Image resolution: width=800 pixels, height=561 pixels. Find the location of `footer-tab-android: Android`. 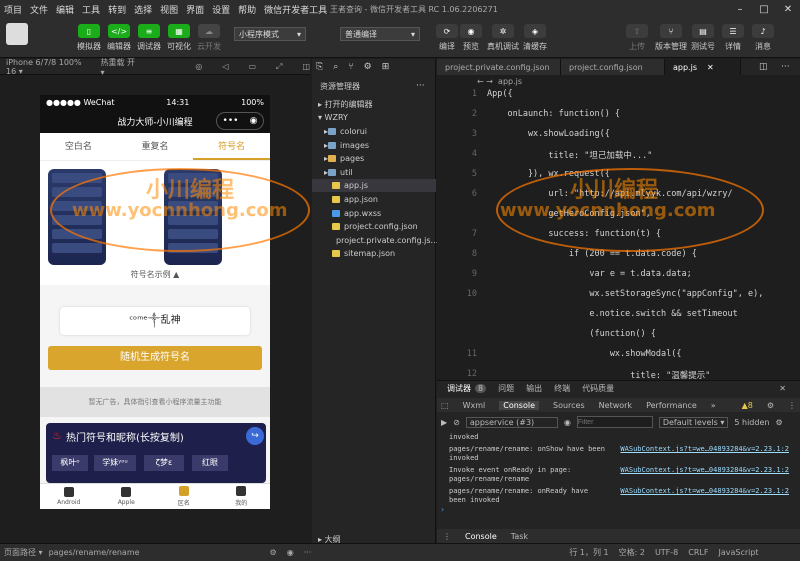

footer-tab-android: Android is located at coordinates (69, 496).